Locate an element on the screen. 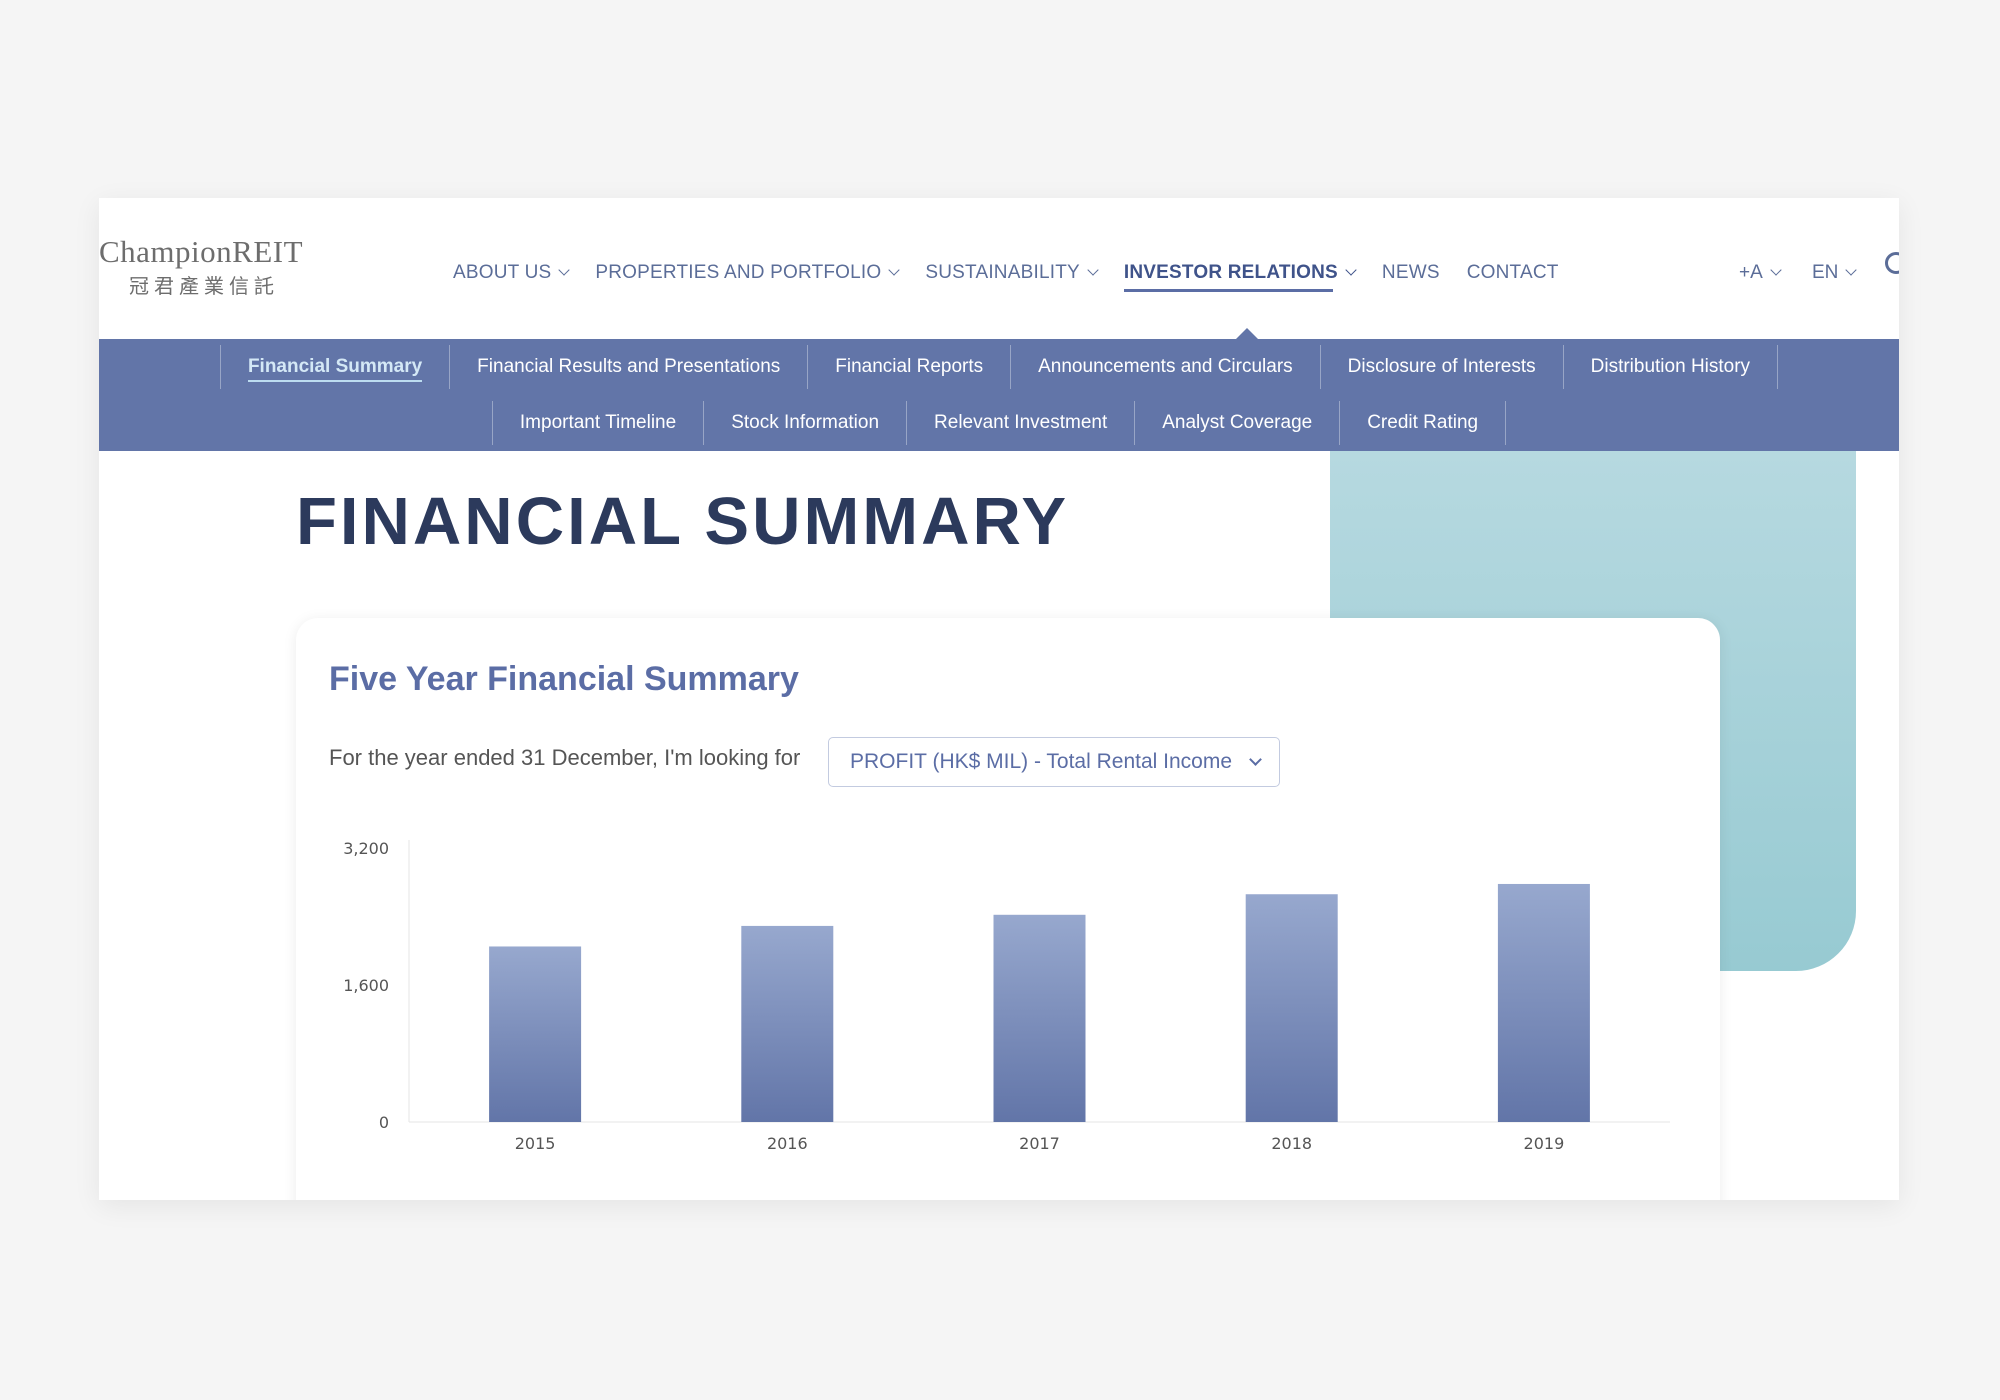 The height and width of the screenshot is (1400, 2000). nav-label: CONTACT is located at coordinates (1512, 272).